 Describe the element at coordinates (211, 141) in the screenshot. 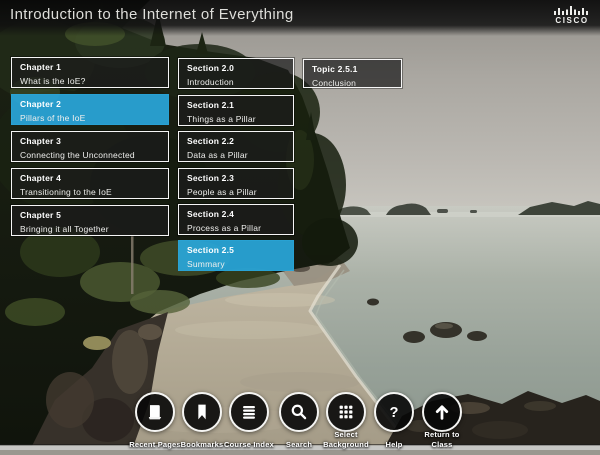

I see `section-label: Section 2.2` at that location.